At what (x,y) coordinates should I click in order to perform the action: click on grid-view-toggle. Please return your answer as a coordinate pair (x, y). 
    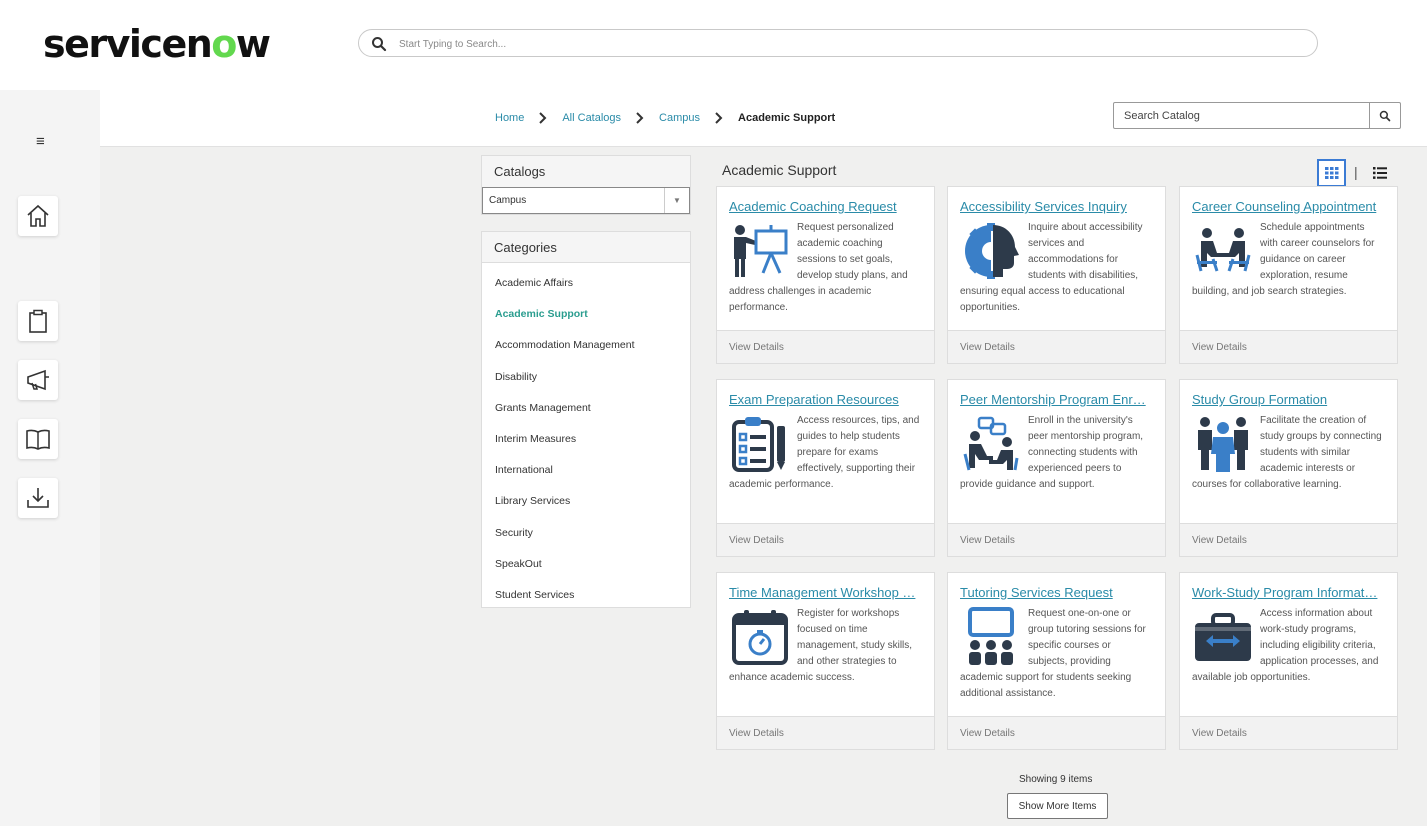
    Looking at the image, I should click on (1331, 173).